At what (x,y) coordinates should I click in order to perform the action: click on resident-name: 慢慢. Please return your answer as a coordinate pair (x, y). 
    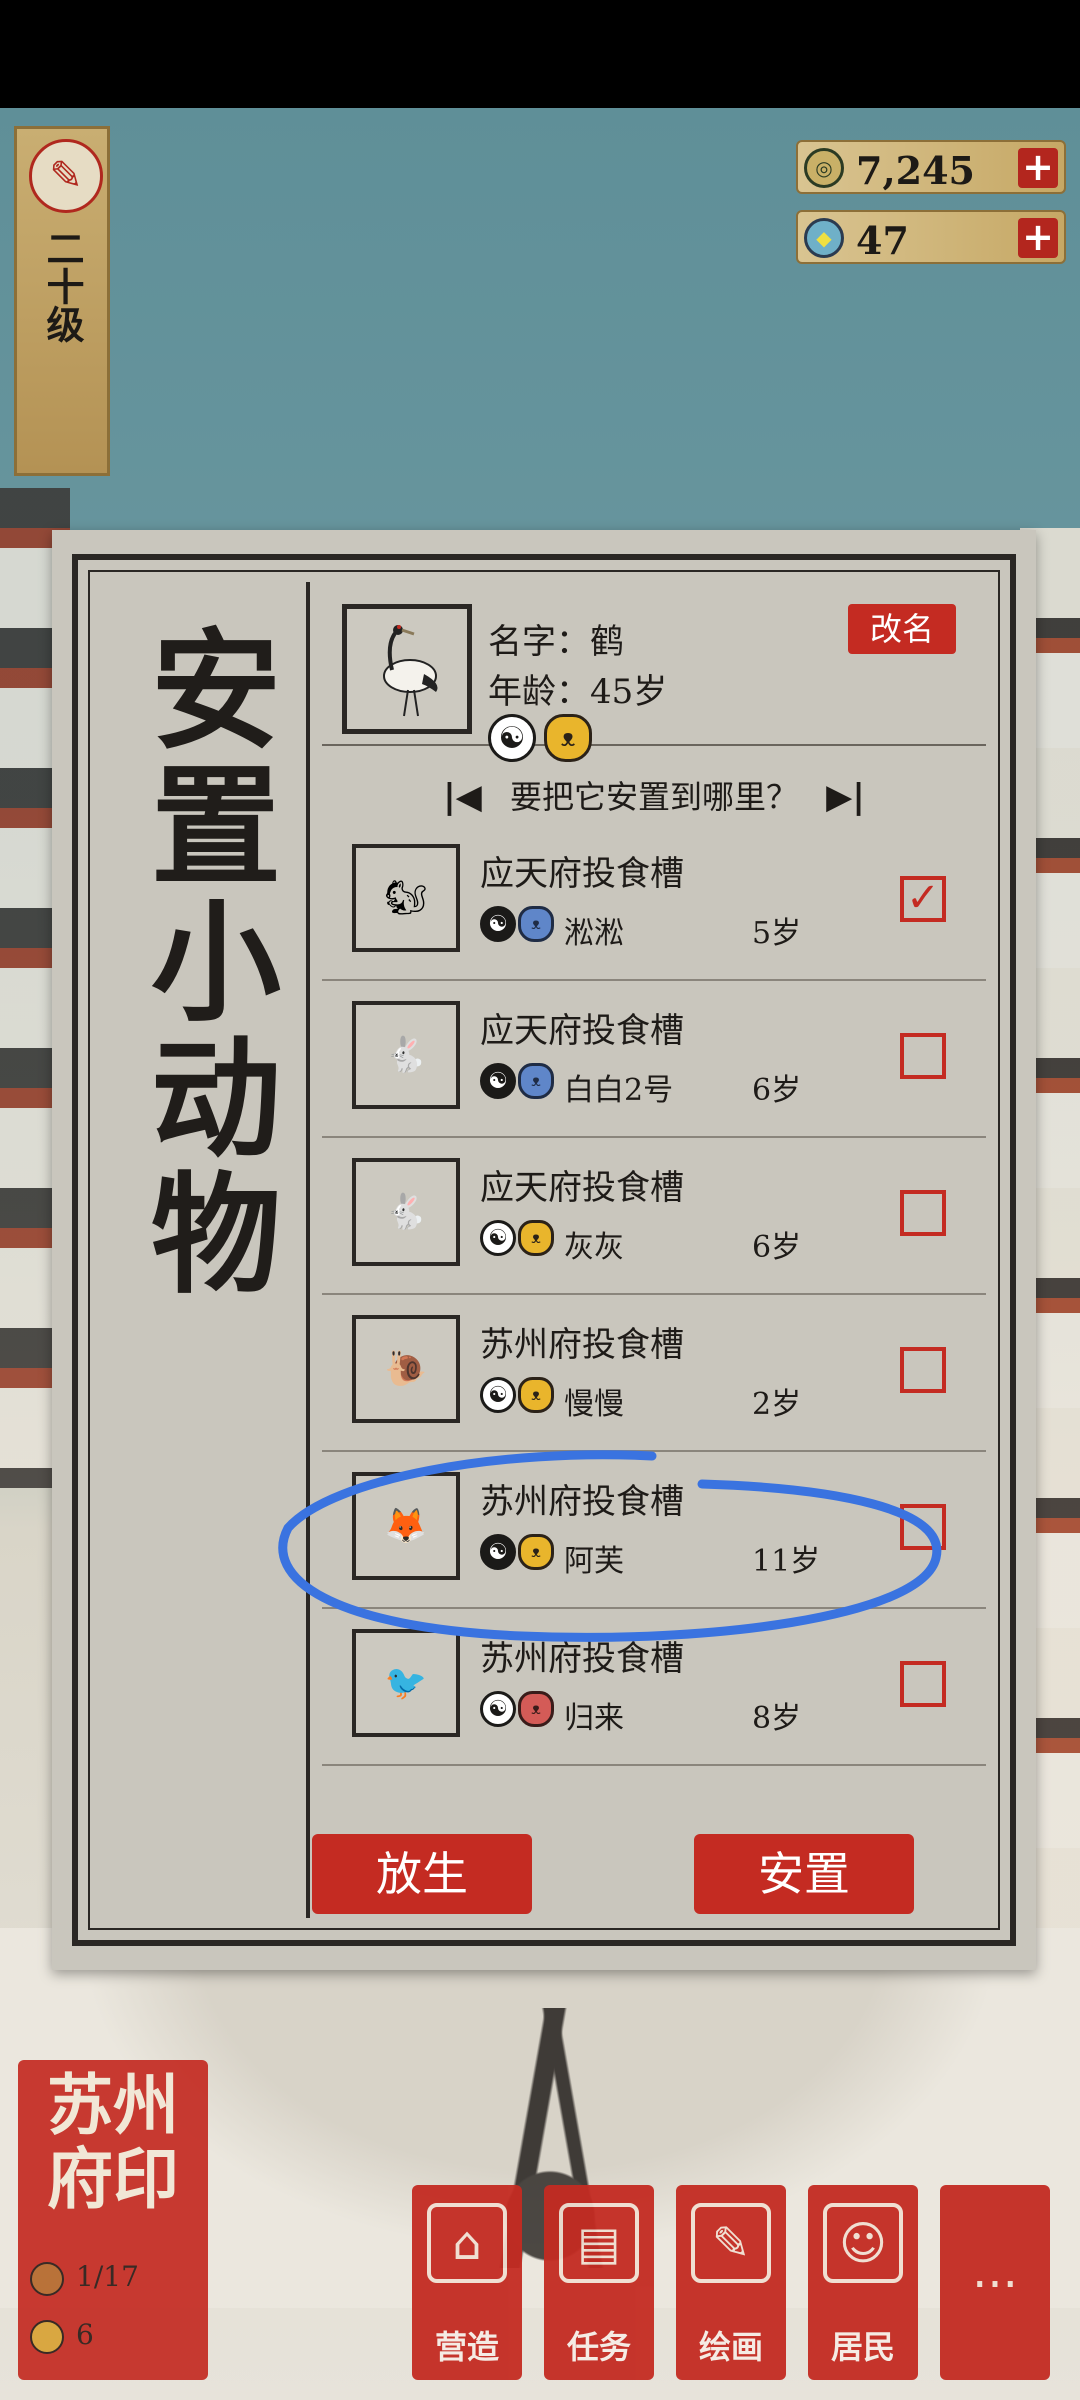
    Looking at the image, I should click on (594, 1404).